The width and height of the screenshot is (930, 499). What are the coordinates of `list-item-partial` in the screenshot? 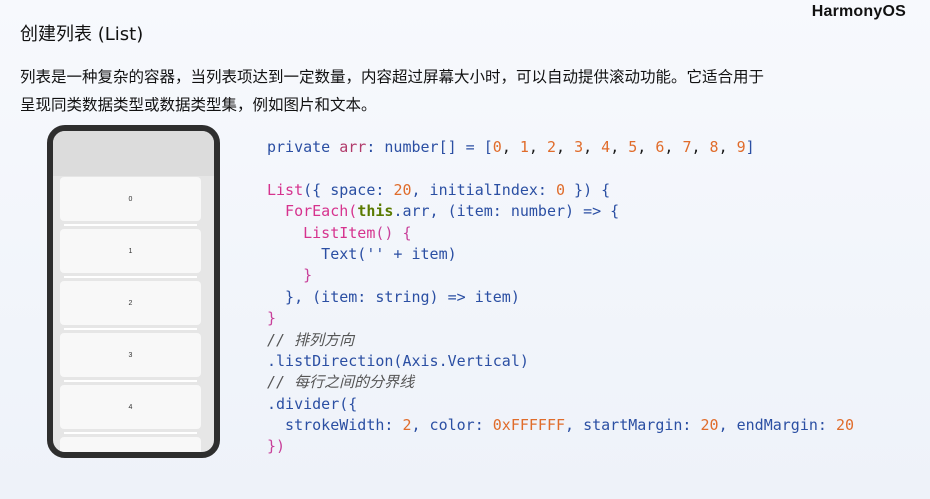 It's located at (130, 444).